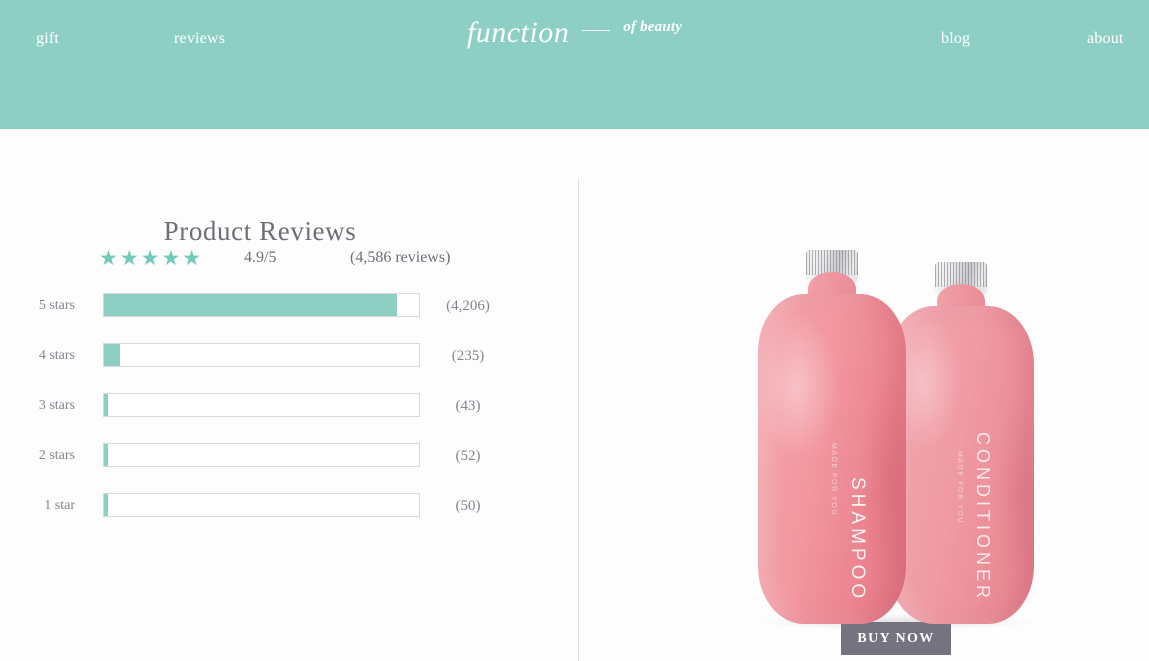 Image resolution: width=1149 pixels, height=661 pixels. What do you see at coordinates (574, 33) in the screenshot?
I see `brand-logo: function of beauty` at bounding box center [574, 33].